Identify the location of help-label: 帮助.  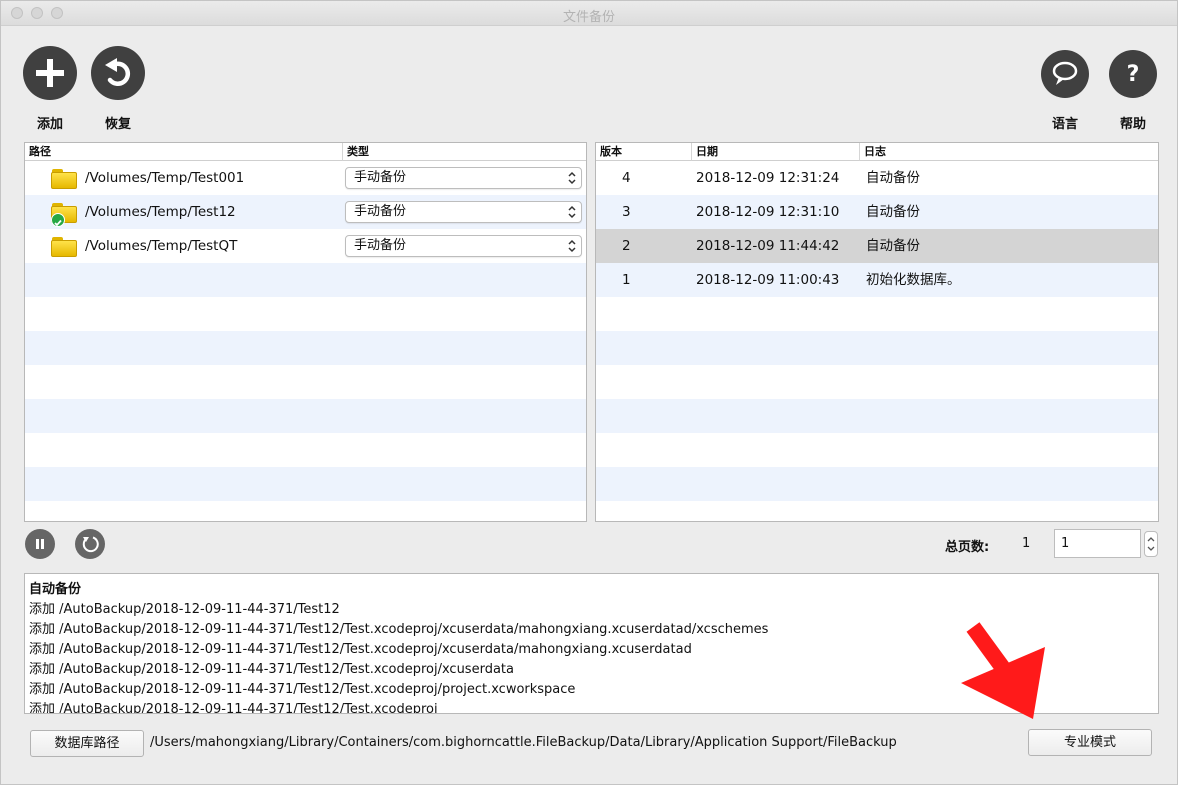
(1132, 124).